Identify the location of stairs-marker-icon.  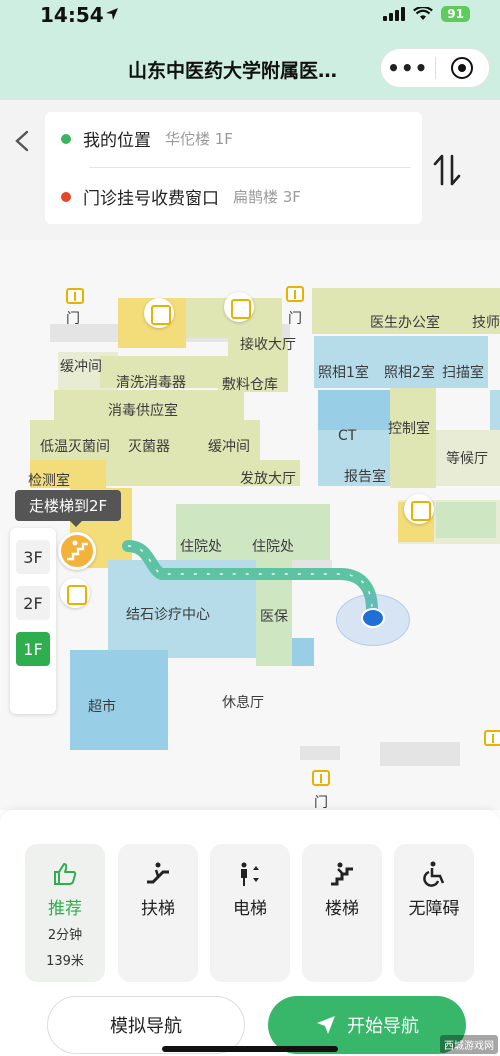
(77, 551).